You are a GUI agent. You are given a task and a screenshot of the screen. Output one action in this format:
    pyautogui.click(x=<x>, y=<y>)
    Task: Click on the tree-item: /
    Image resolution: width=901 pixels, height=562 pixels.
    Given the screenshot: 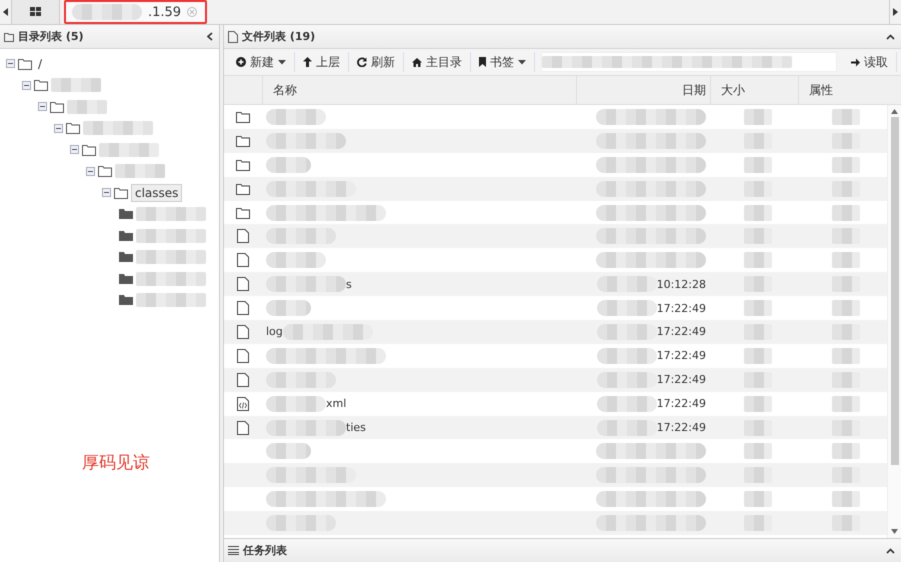 What is the action you would take?
    pyautogui.click(x=40, y=64)
    